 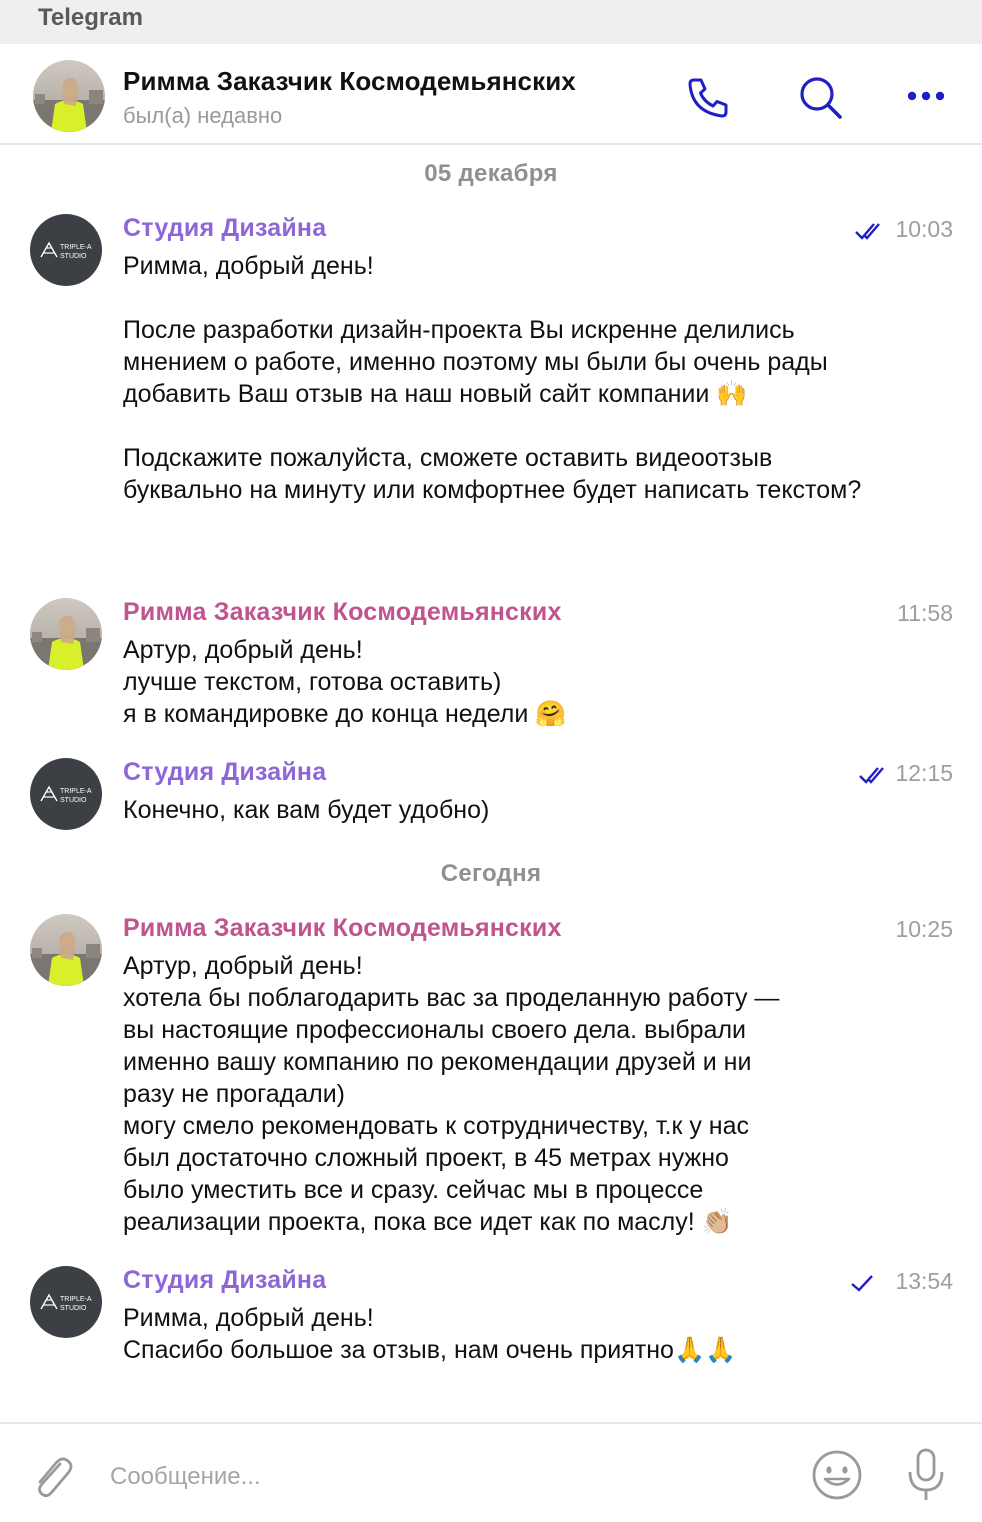 I want to click on message-composer, so click(x=491, y=1472).